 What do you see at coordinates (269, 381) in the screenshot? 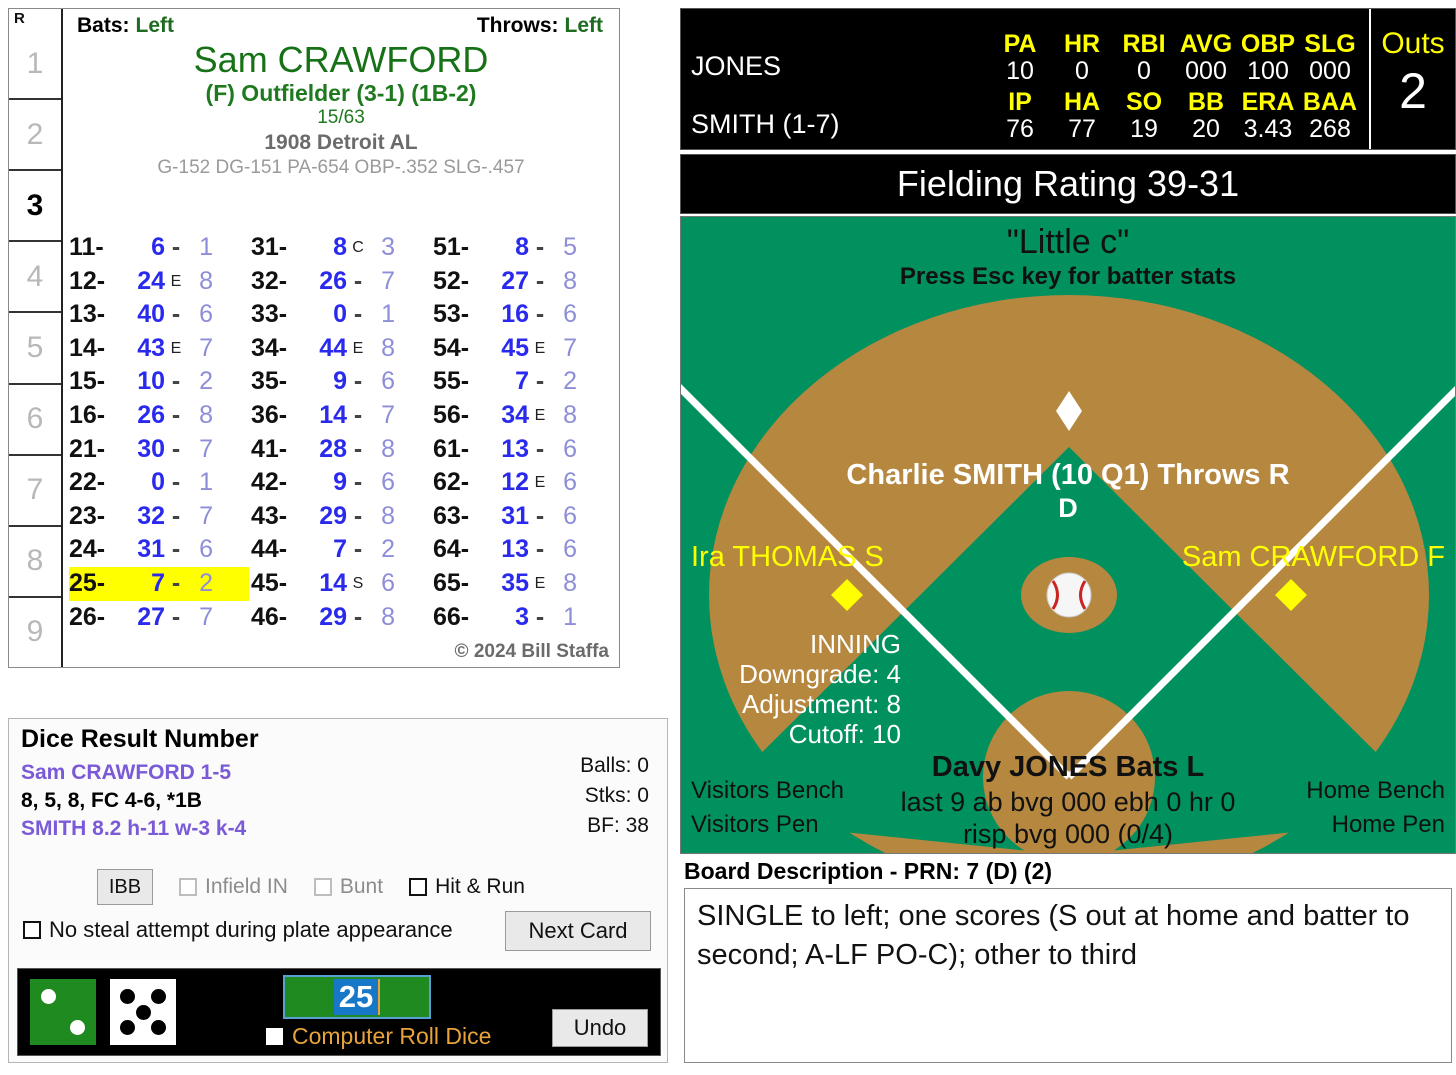
I see `dice-key: 35-` at bounding box center [269, 381].